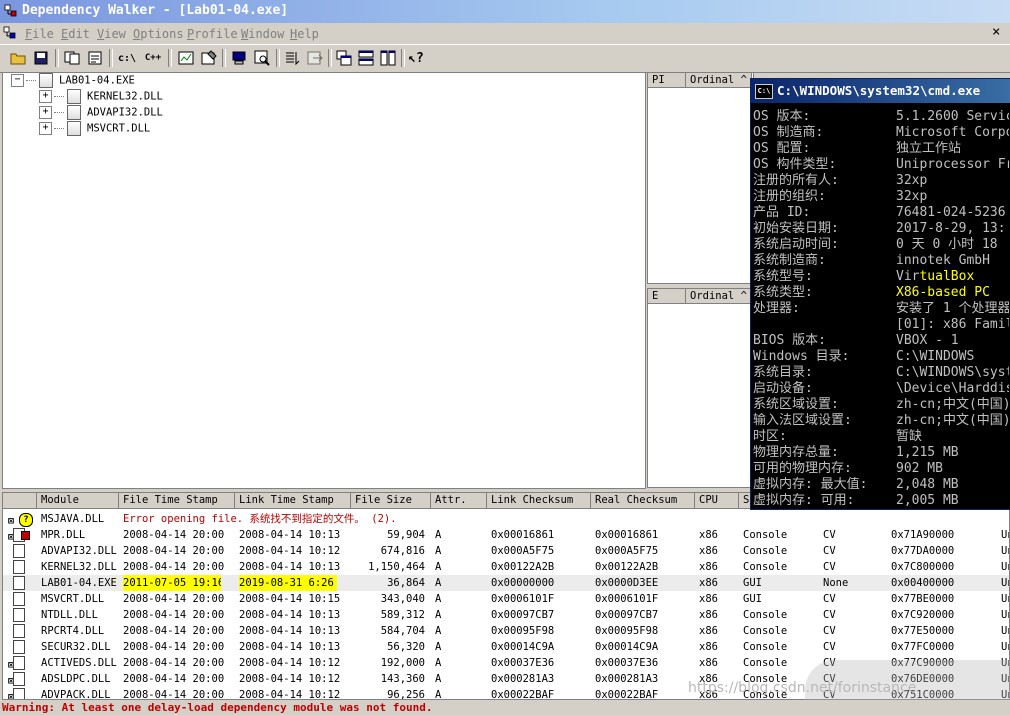 The image size is (1010, 715). Describe the element at coordinates (292, 58) in the screenshot. I see `list-view-icon` at that location.